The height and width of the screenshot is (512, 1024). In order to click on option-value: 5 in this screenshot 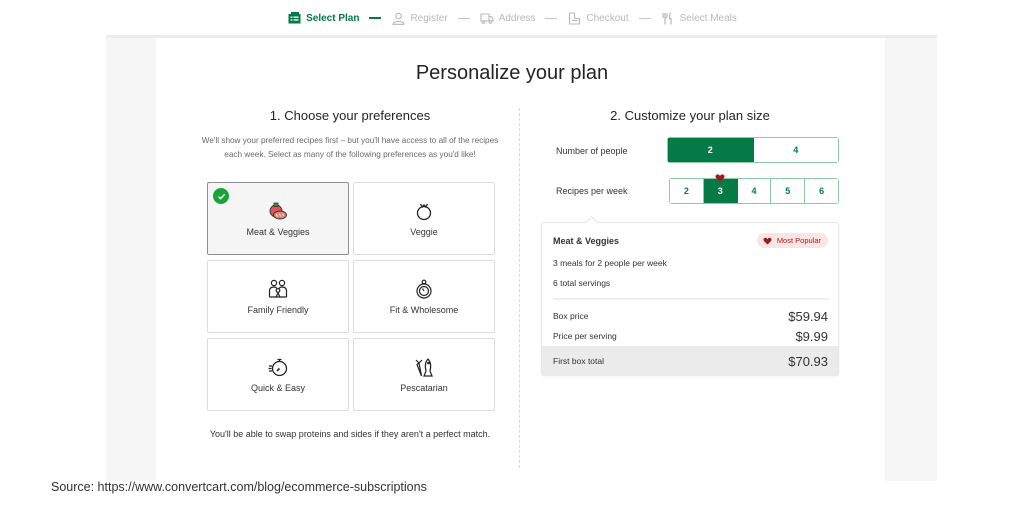, I will do `click(788, 191)`.